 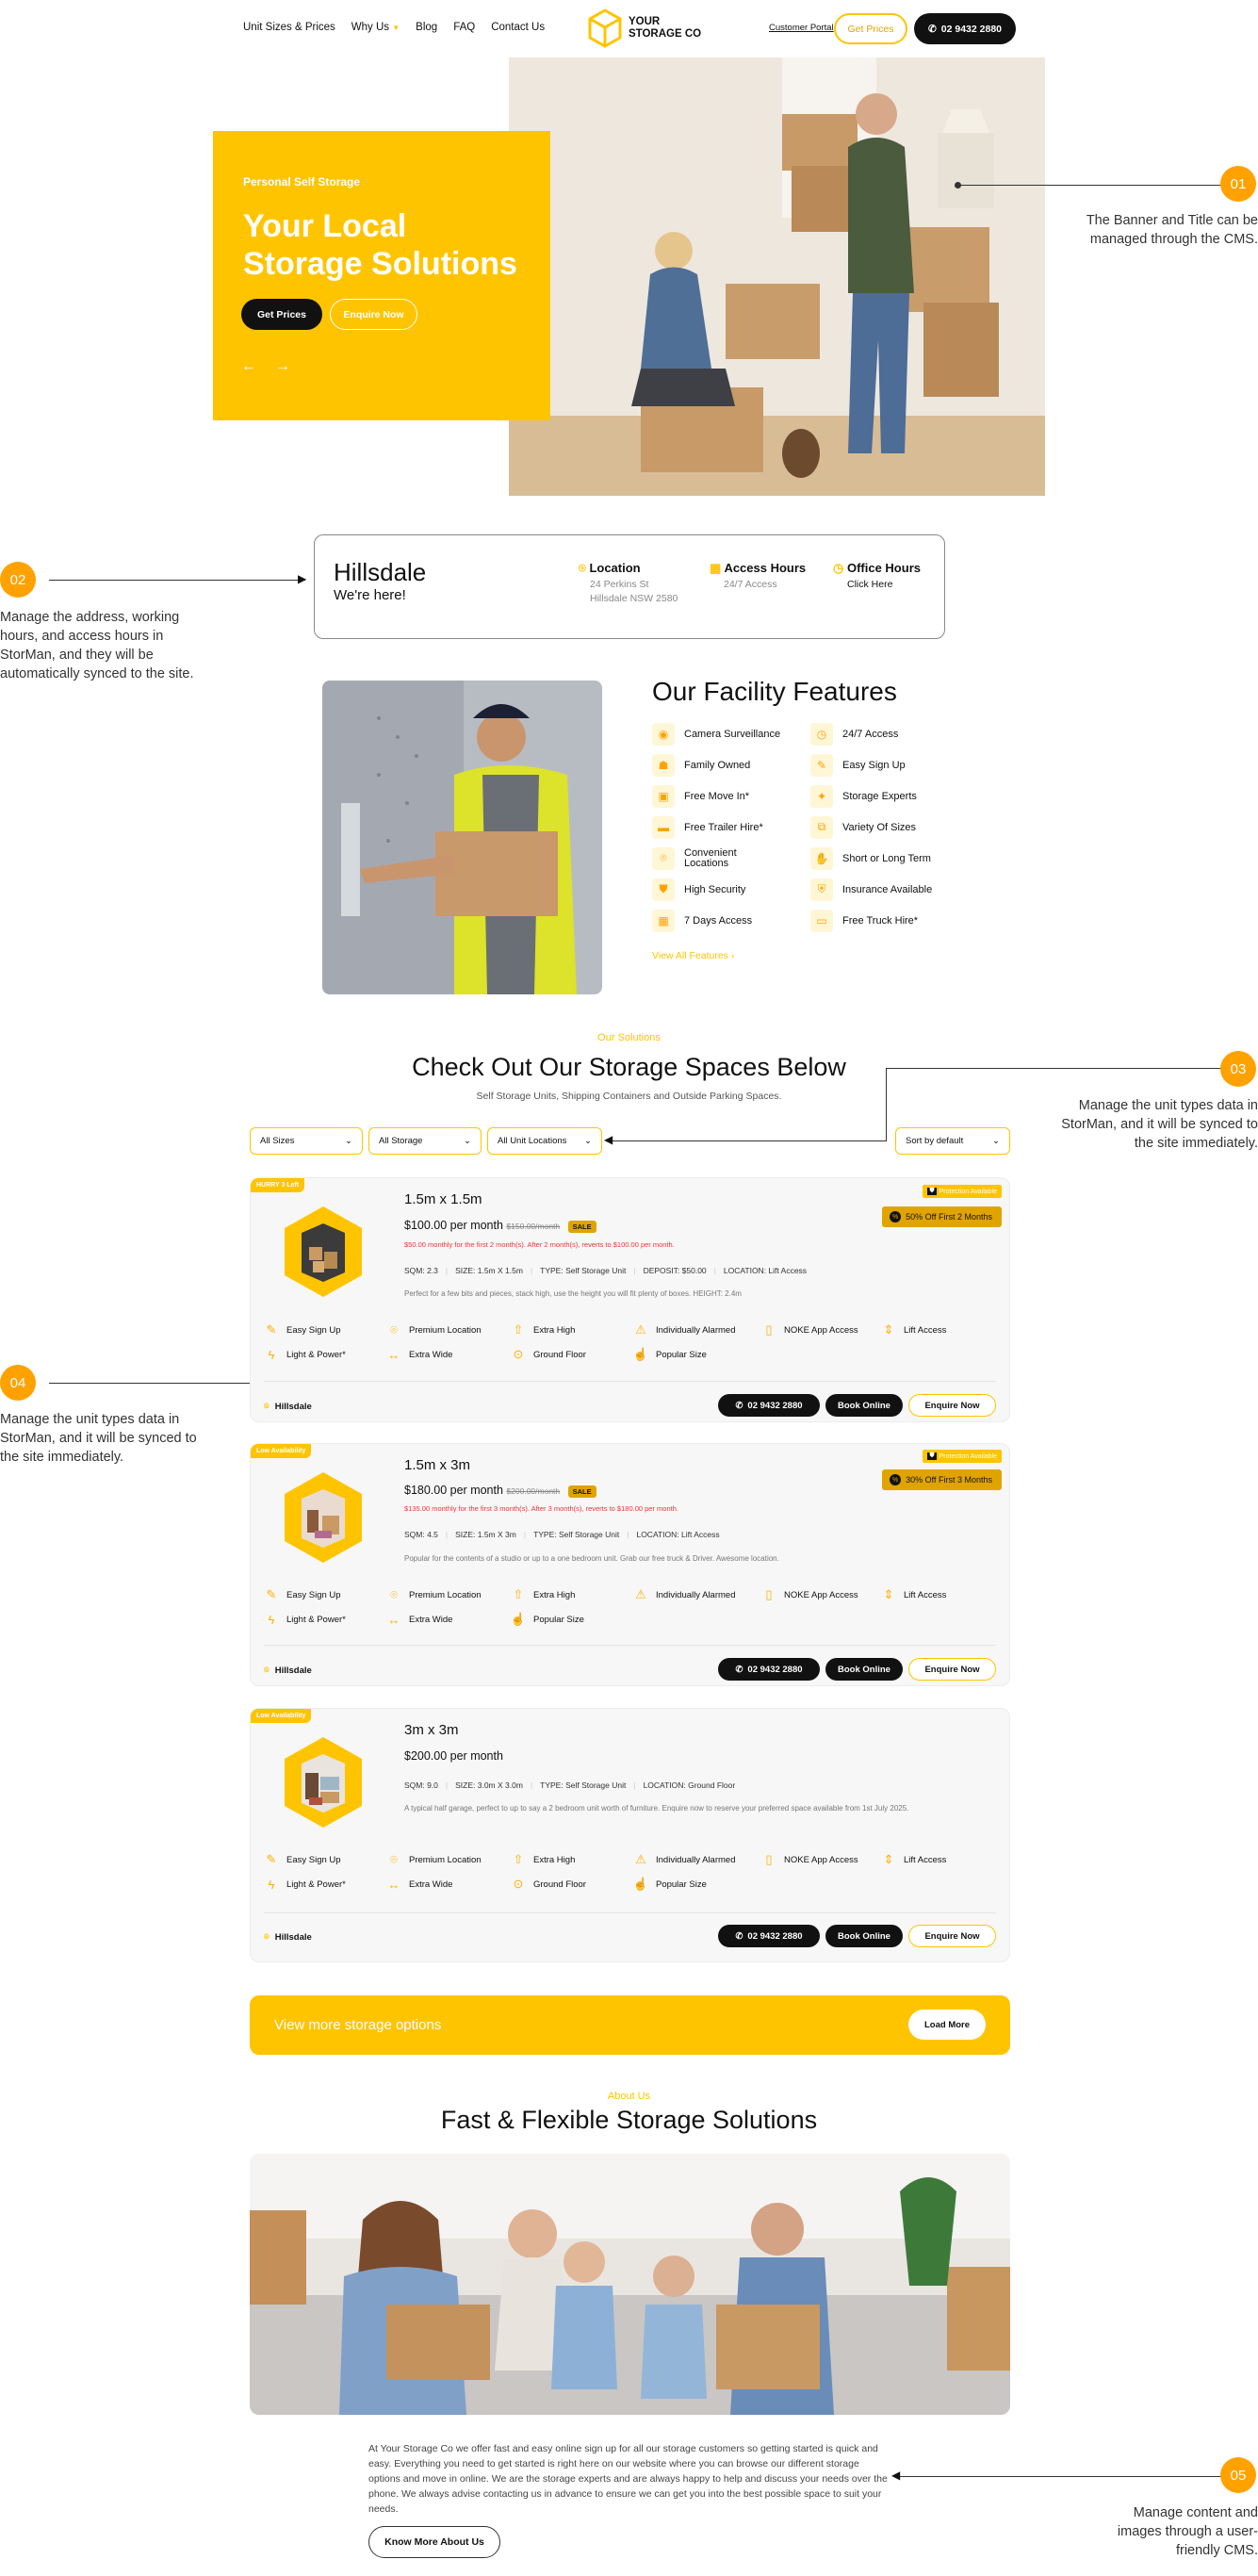 What do you see at coordinates (293, 1407) in the screenshot?
I see `card-location-label: Hillsdale` at bounding box center [293, 1407].